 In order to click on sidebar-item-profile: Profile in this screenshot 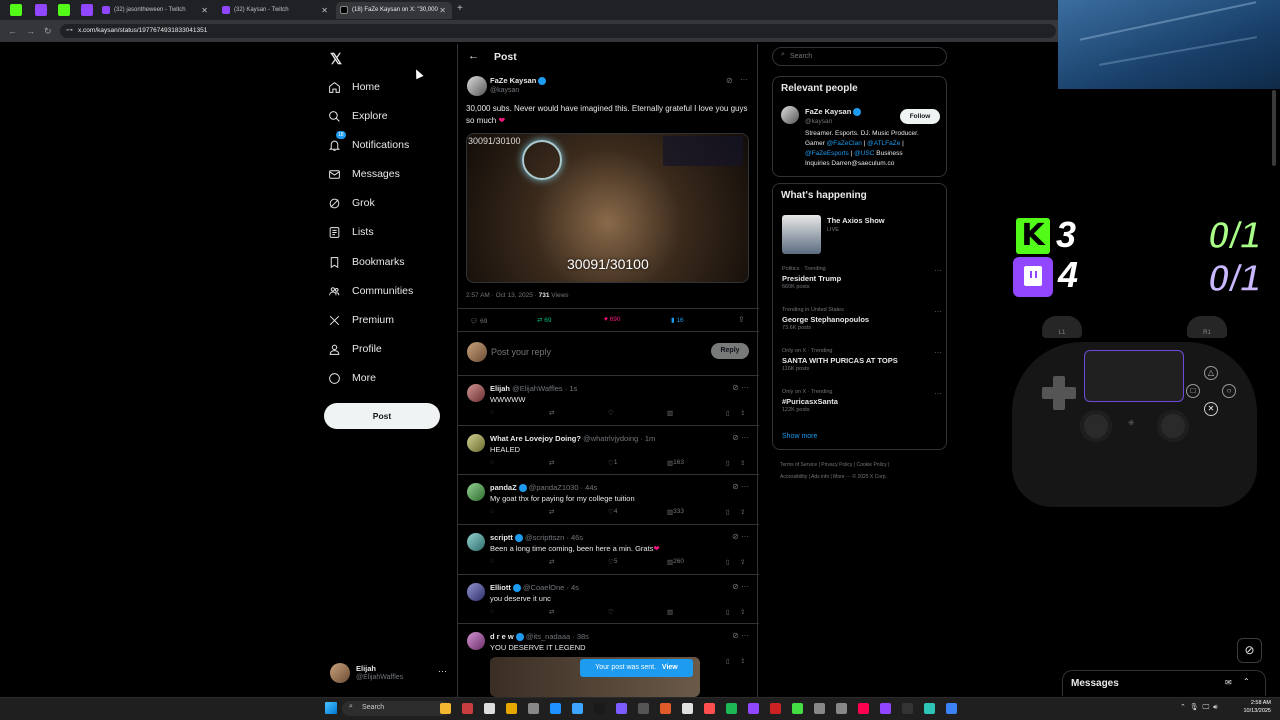, I will do `click(355, 349)`.